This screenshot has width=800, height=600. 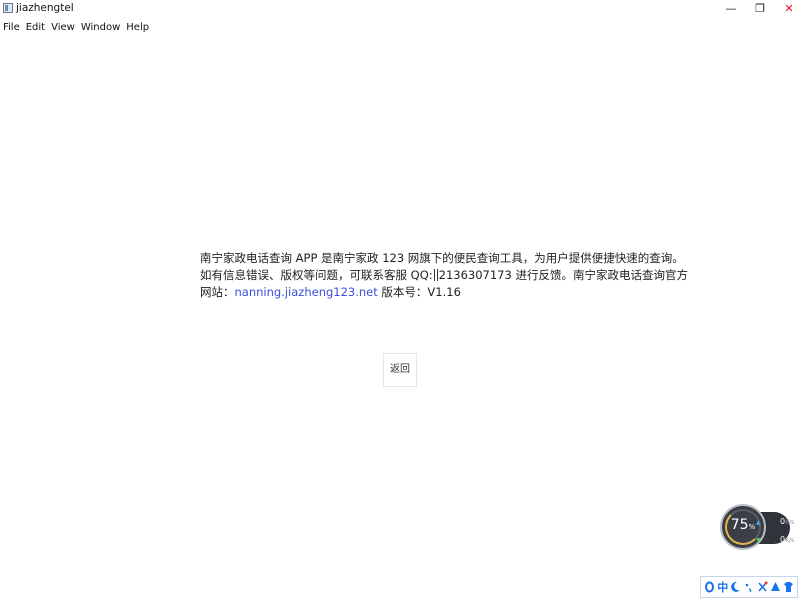 I want to click on close-button: ✕, so click(x=787, y=9).